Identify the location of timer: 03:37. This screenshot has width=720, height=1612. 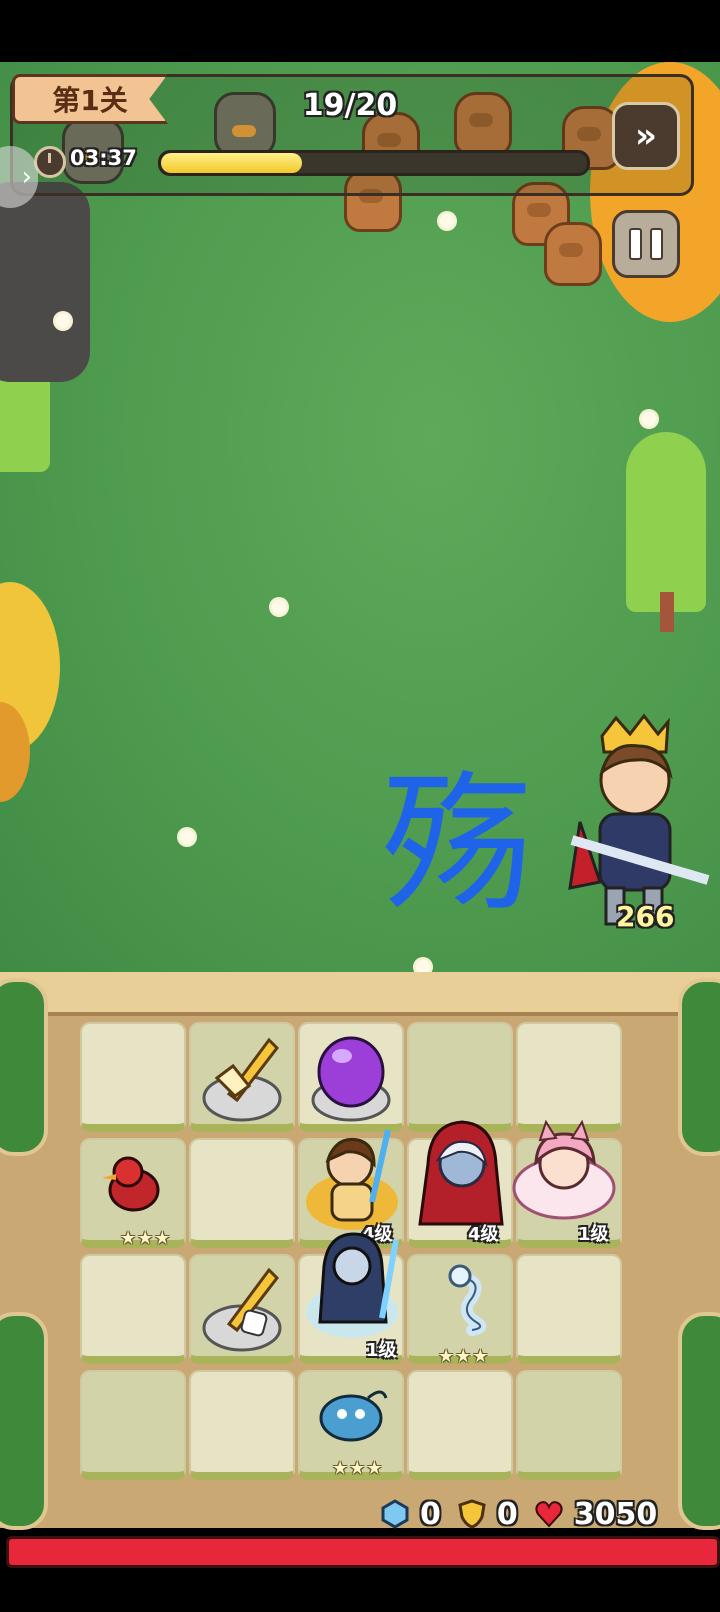
(103, 158).